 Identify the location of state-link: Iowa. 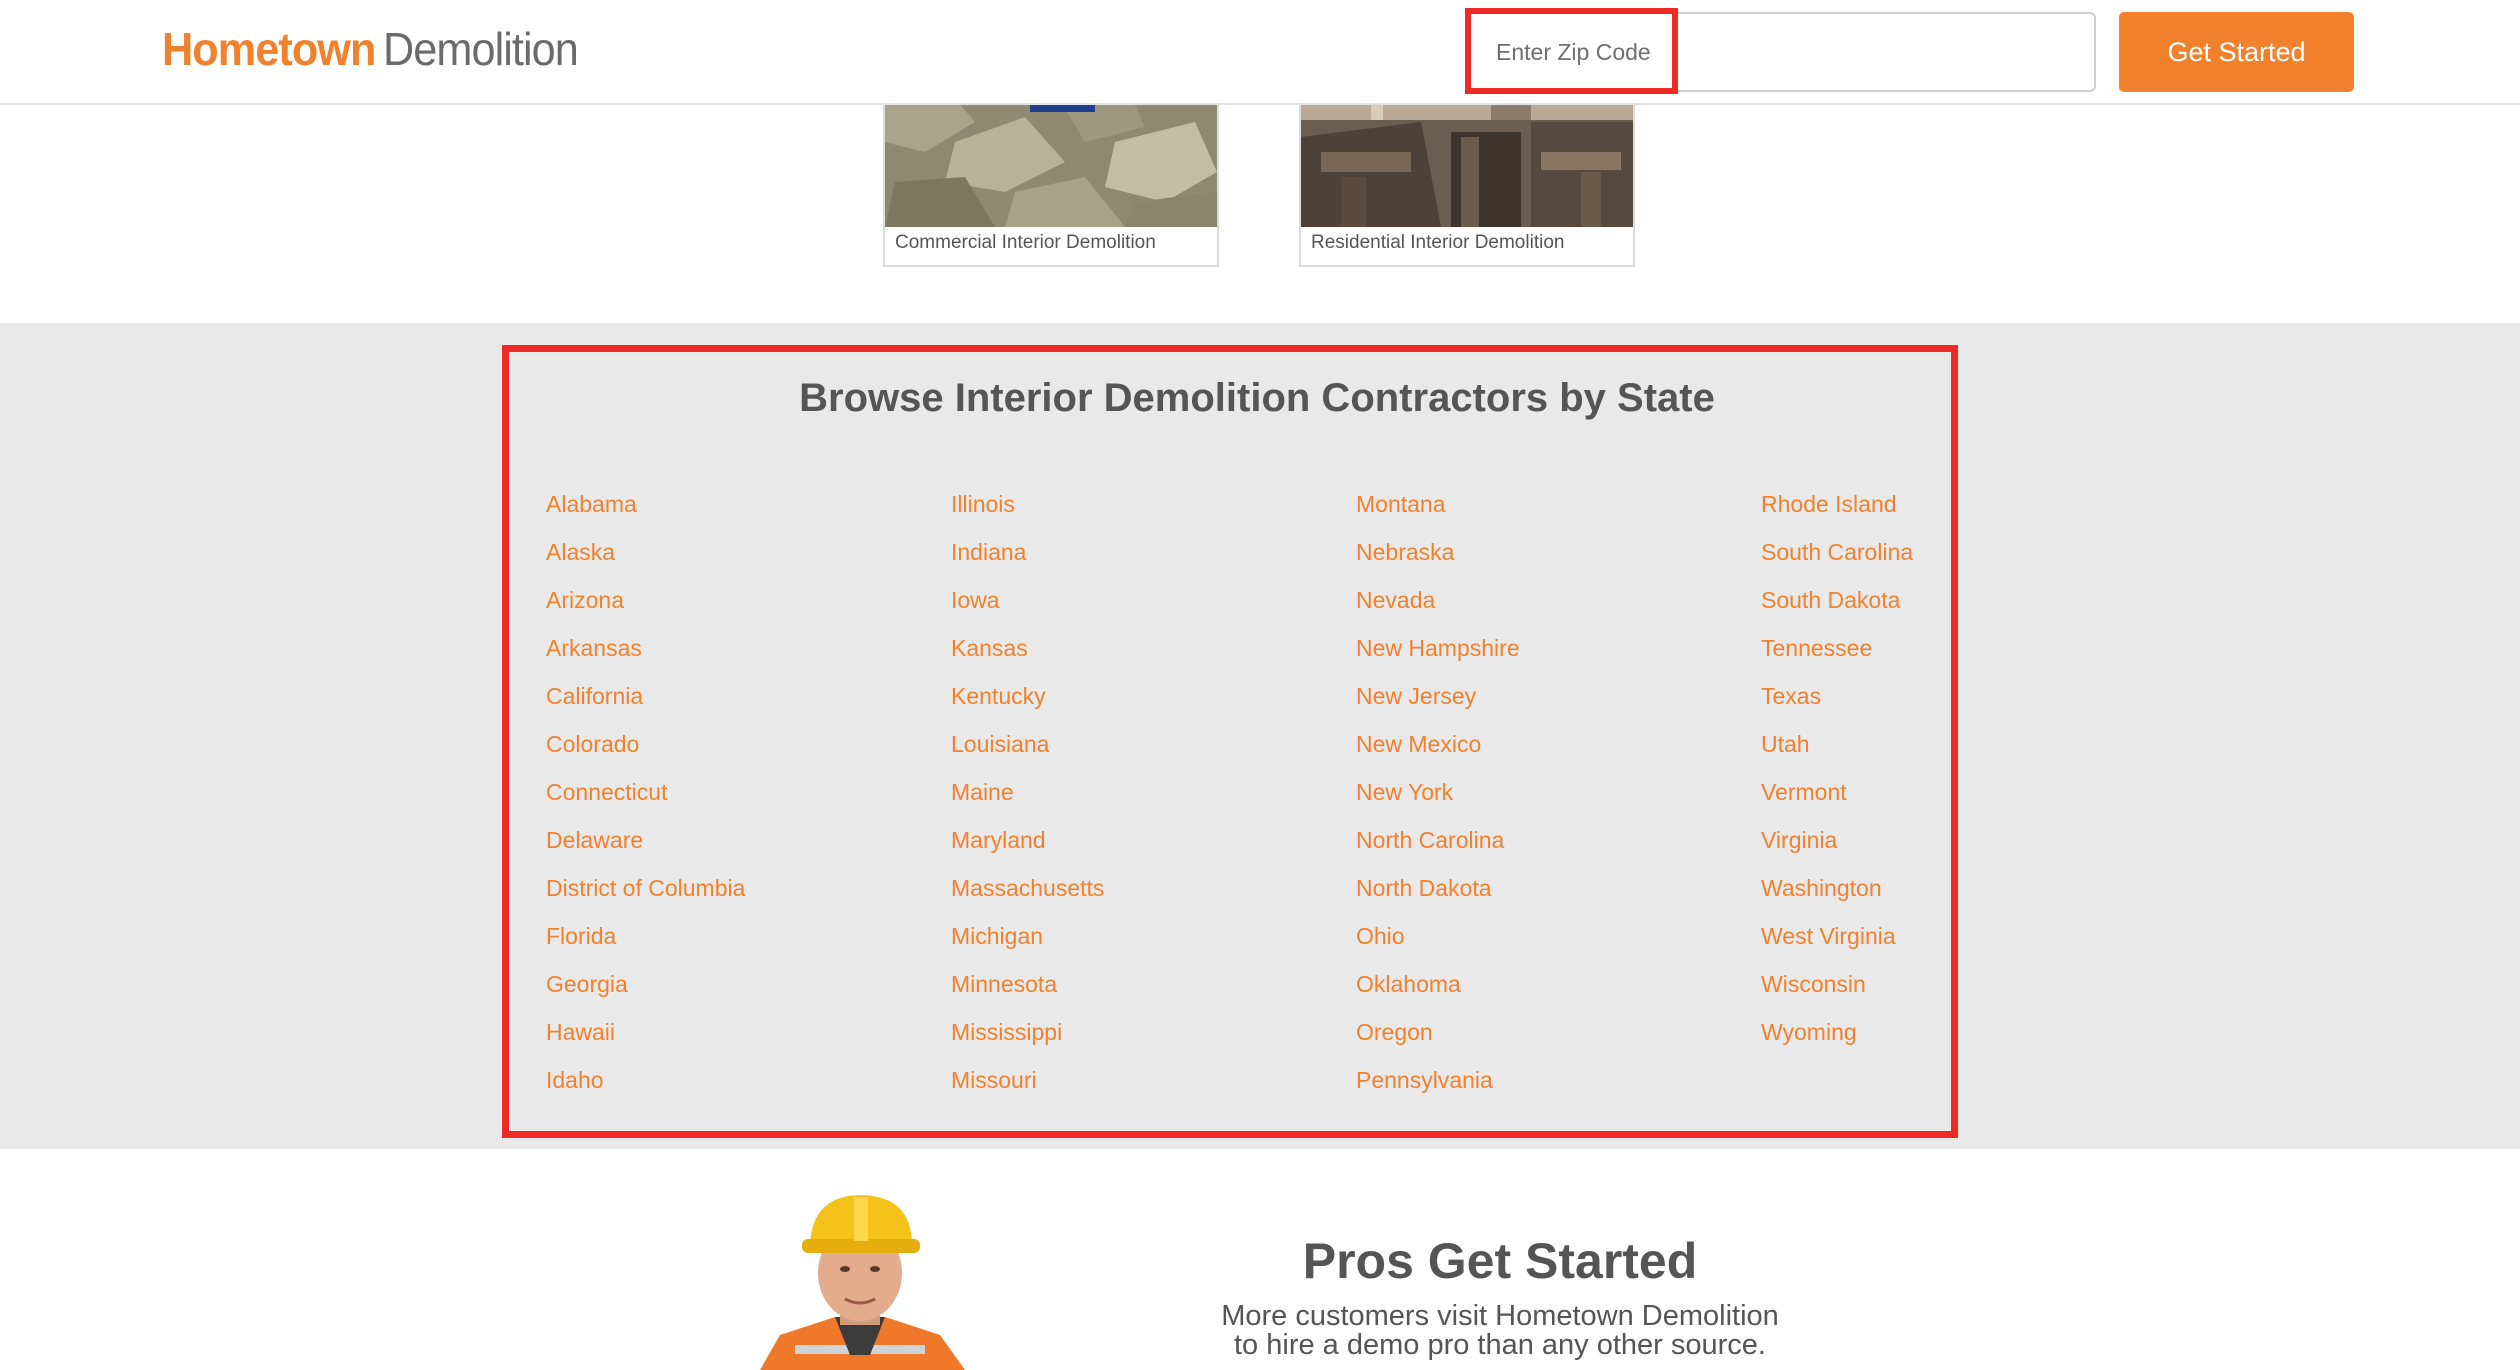
(1131, 605).